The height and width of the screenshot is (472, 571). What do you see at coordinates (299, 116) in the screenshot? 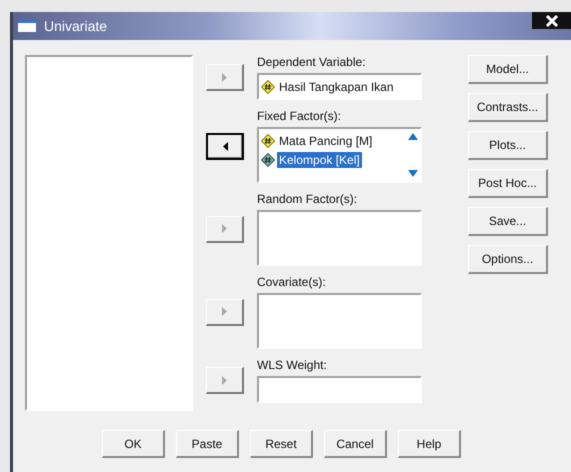
I see `field-label: Fixed Factor(s):` at bounding box center [299, 116].